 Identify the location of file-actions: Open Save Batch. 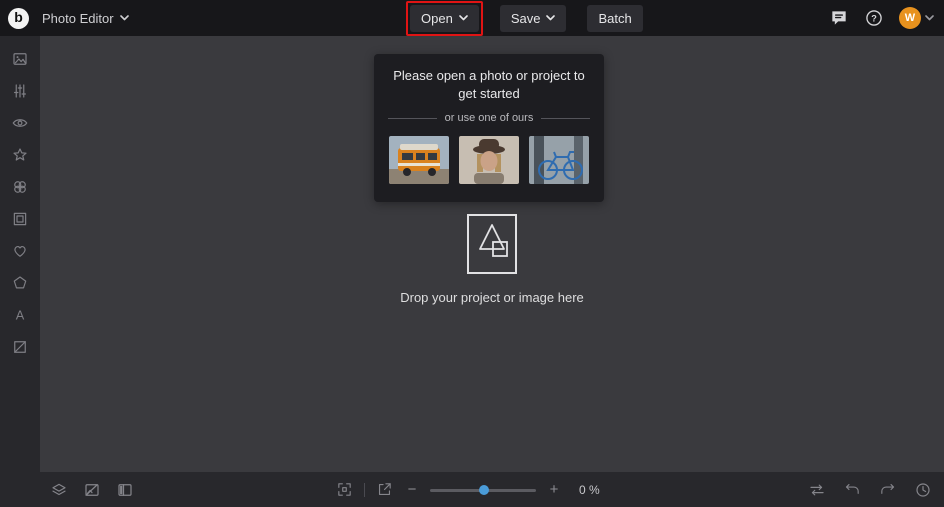
(524, 18).